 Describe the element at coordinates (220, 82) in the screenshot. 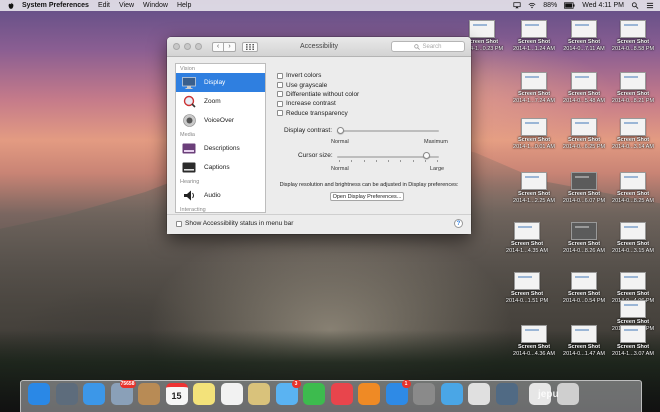

I see `sidebar-item-display: Display` at that location.